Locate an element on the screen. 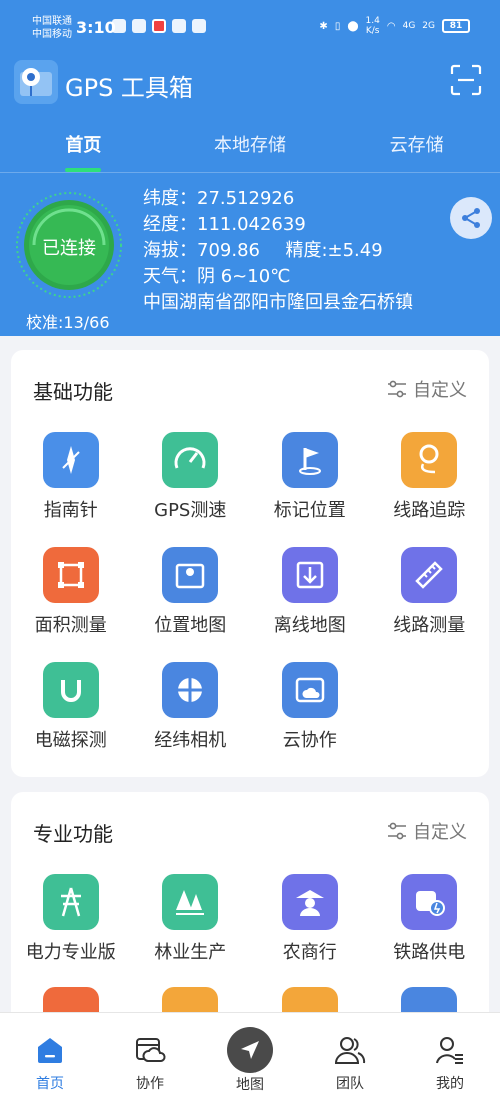 Image resolution: width=500 pixels, height=1103 pixels. function-label: 面积测量 is located at coordinates (70, 625).